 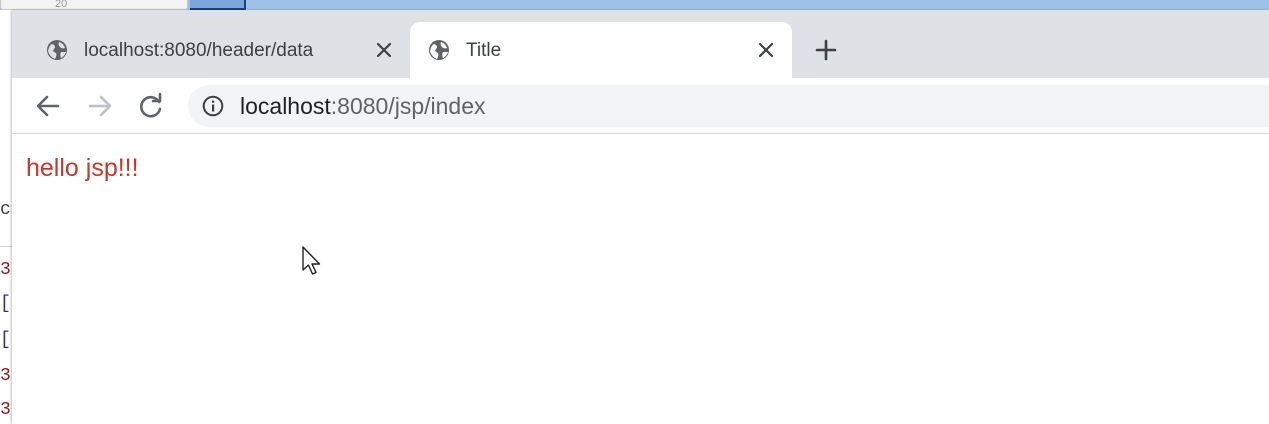 What do you see at coordinates (6, 246) in the screenshot?
I see `background-divider` at bounding box center [6, 246].